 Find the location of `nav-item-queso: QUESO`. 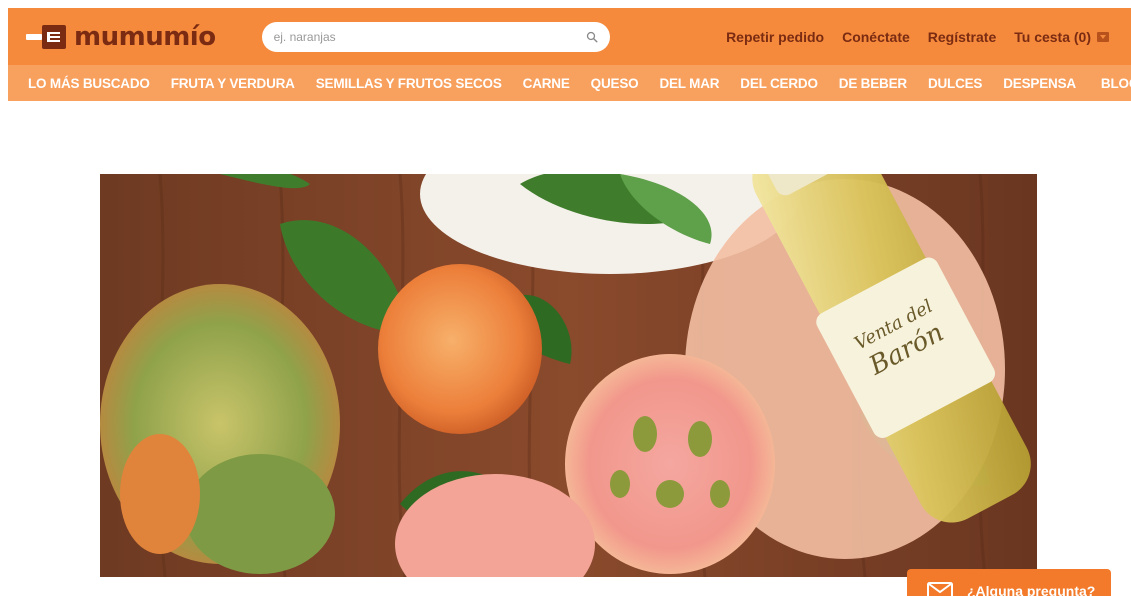

nav-item-queso: QUESO is located at coordinates (615, 83).